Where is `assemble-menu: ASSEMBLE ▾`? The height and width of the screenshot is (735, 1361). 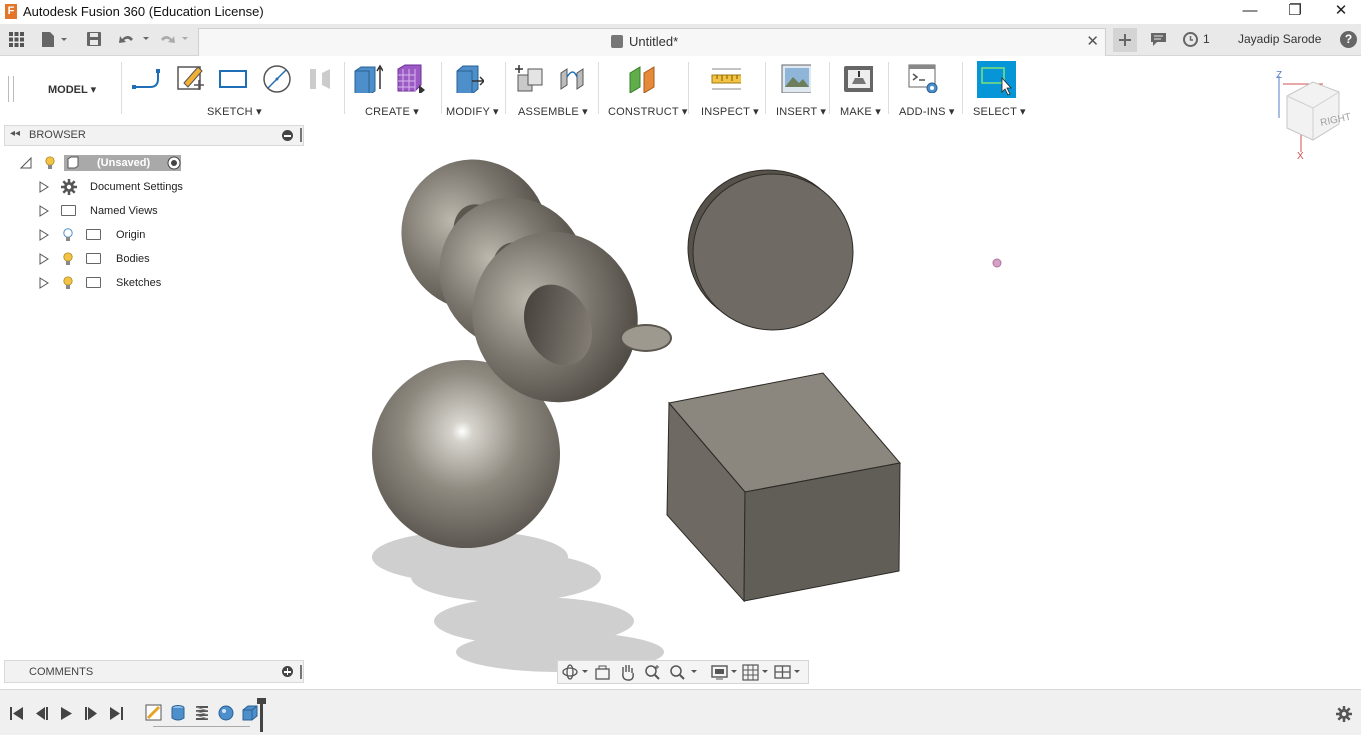
assemble-menu: ASSEMBLE ▾ is located at coordinates (553, 111).